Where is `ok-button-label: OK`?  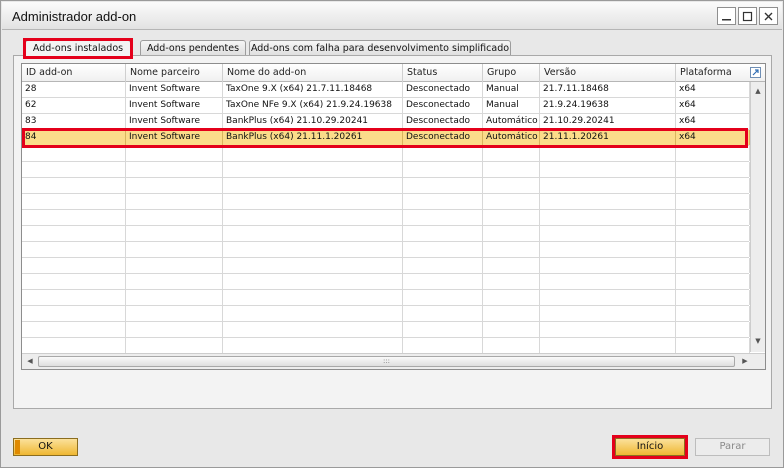 ok-button-label: OK is located at coordinates (45, 446).